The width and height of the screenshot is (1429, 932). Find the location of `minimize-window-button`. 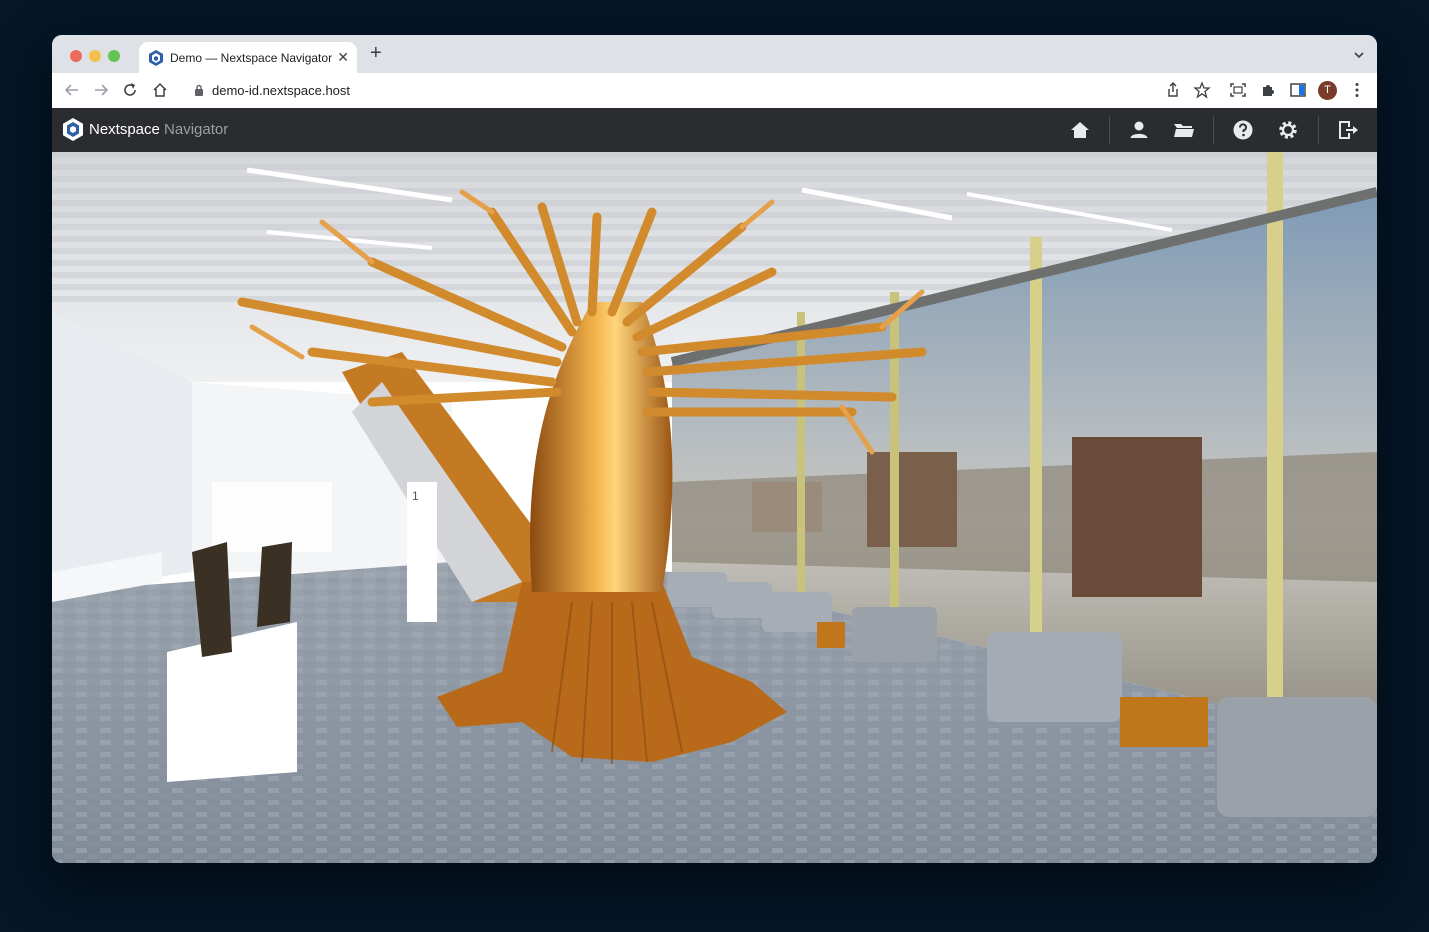

minimize-window-button is located at coordinates (95, 56).